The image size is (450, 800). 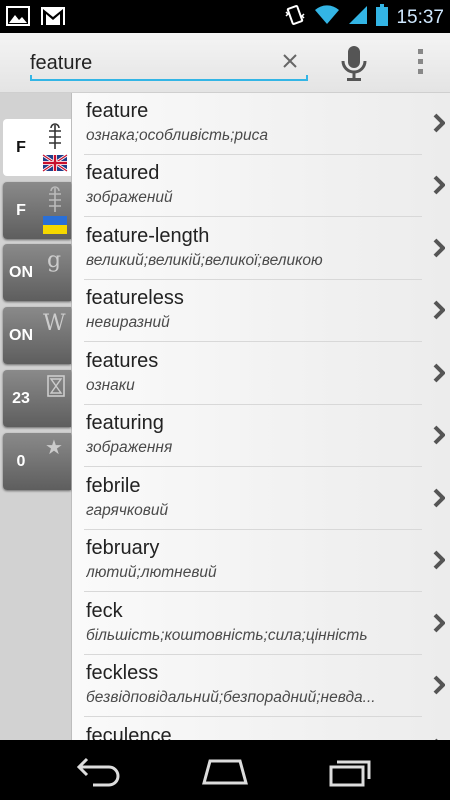 What do you see at coordinates (37, 210) in the screenshot?
I see `tab-ukrainian-dictionary: F` at bounding box center [37, 210].